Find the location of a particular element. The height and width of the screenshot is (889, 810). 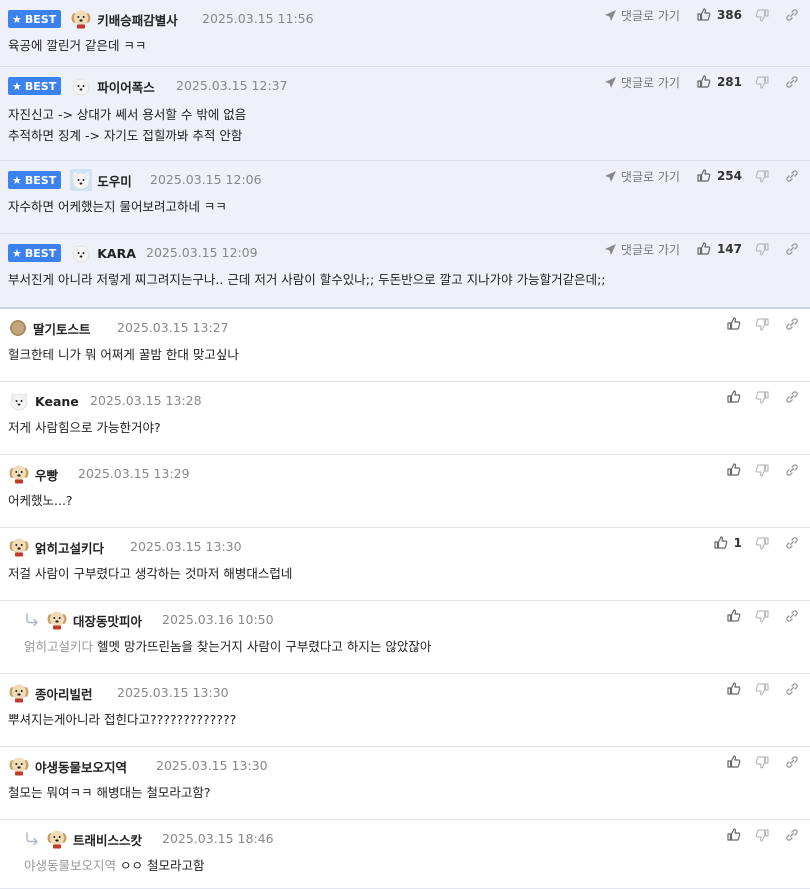

comment-text: 철모는 뭐여ㅋㅋ 해병대는 철모라고함? is located at coordinates (109, 792).